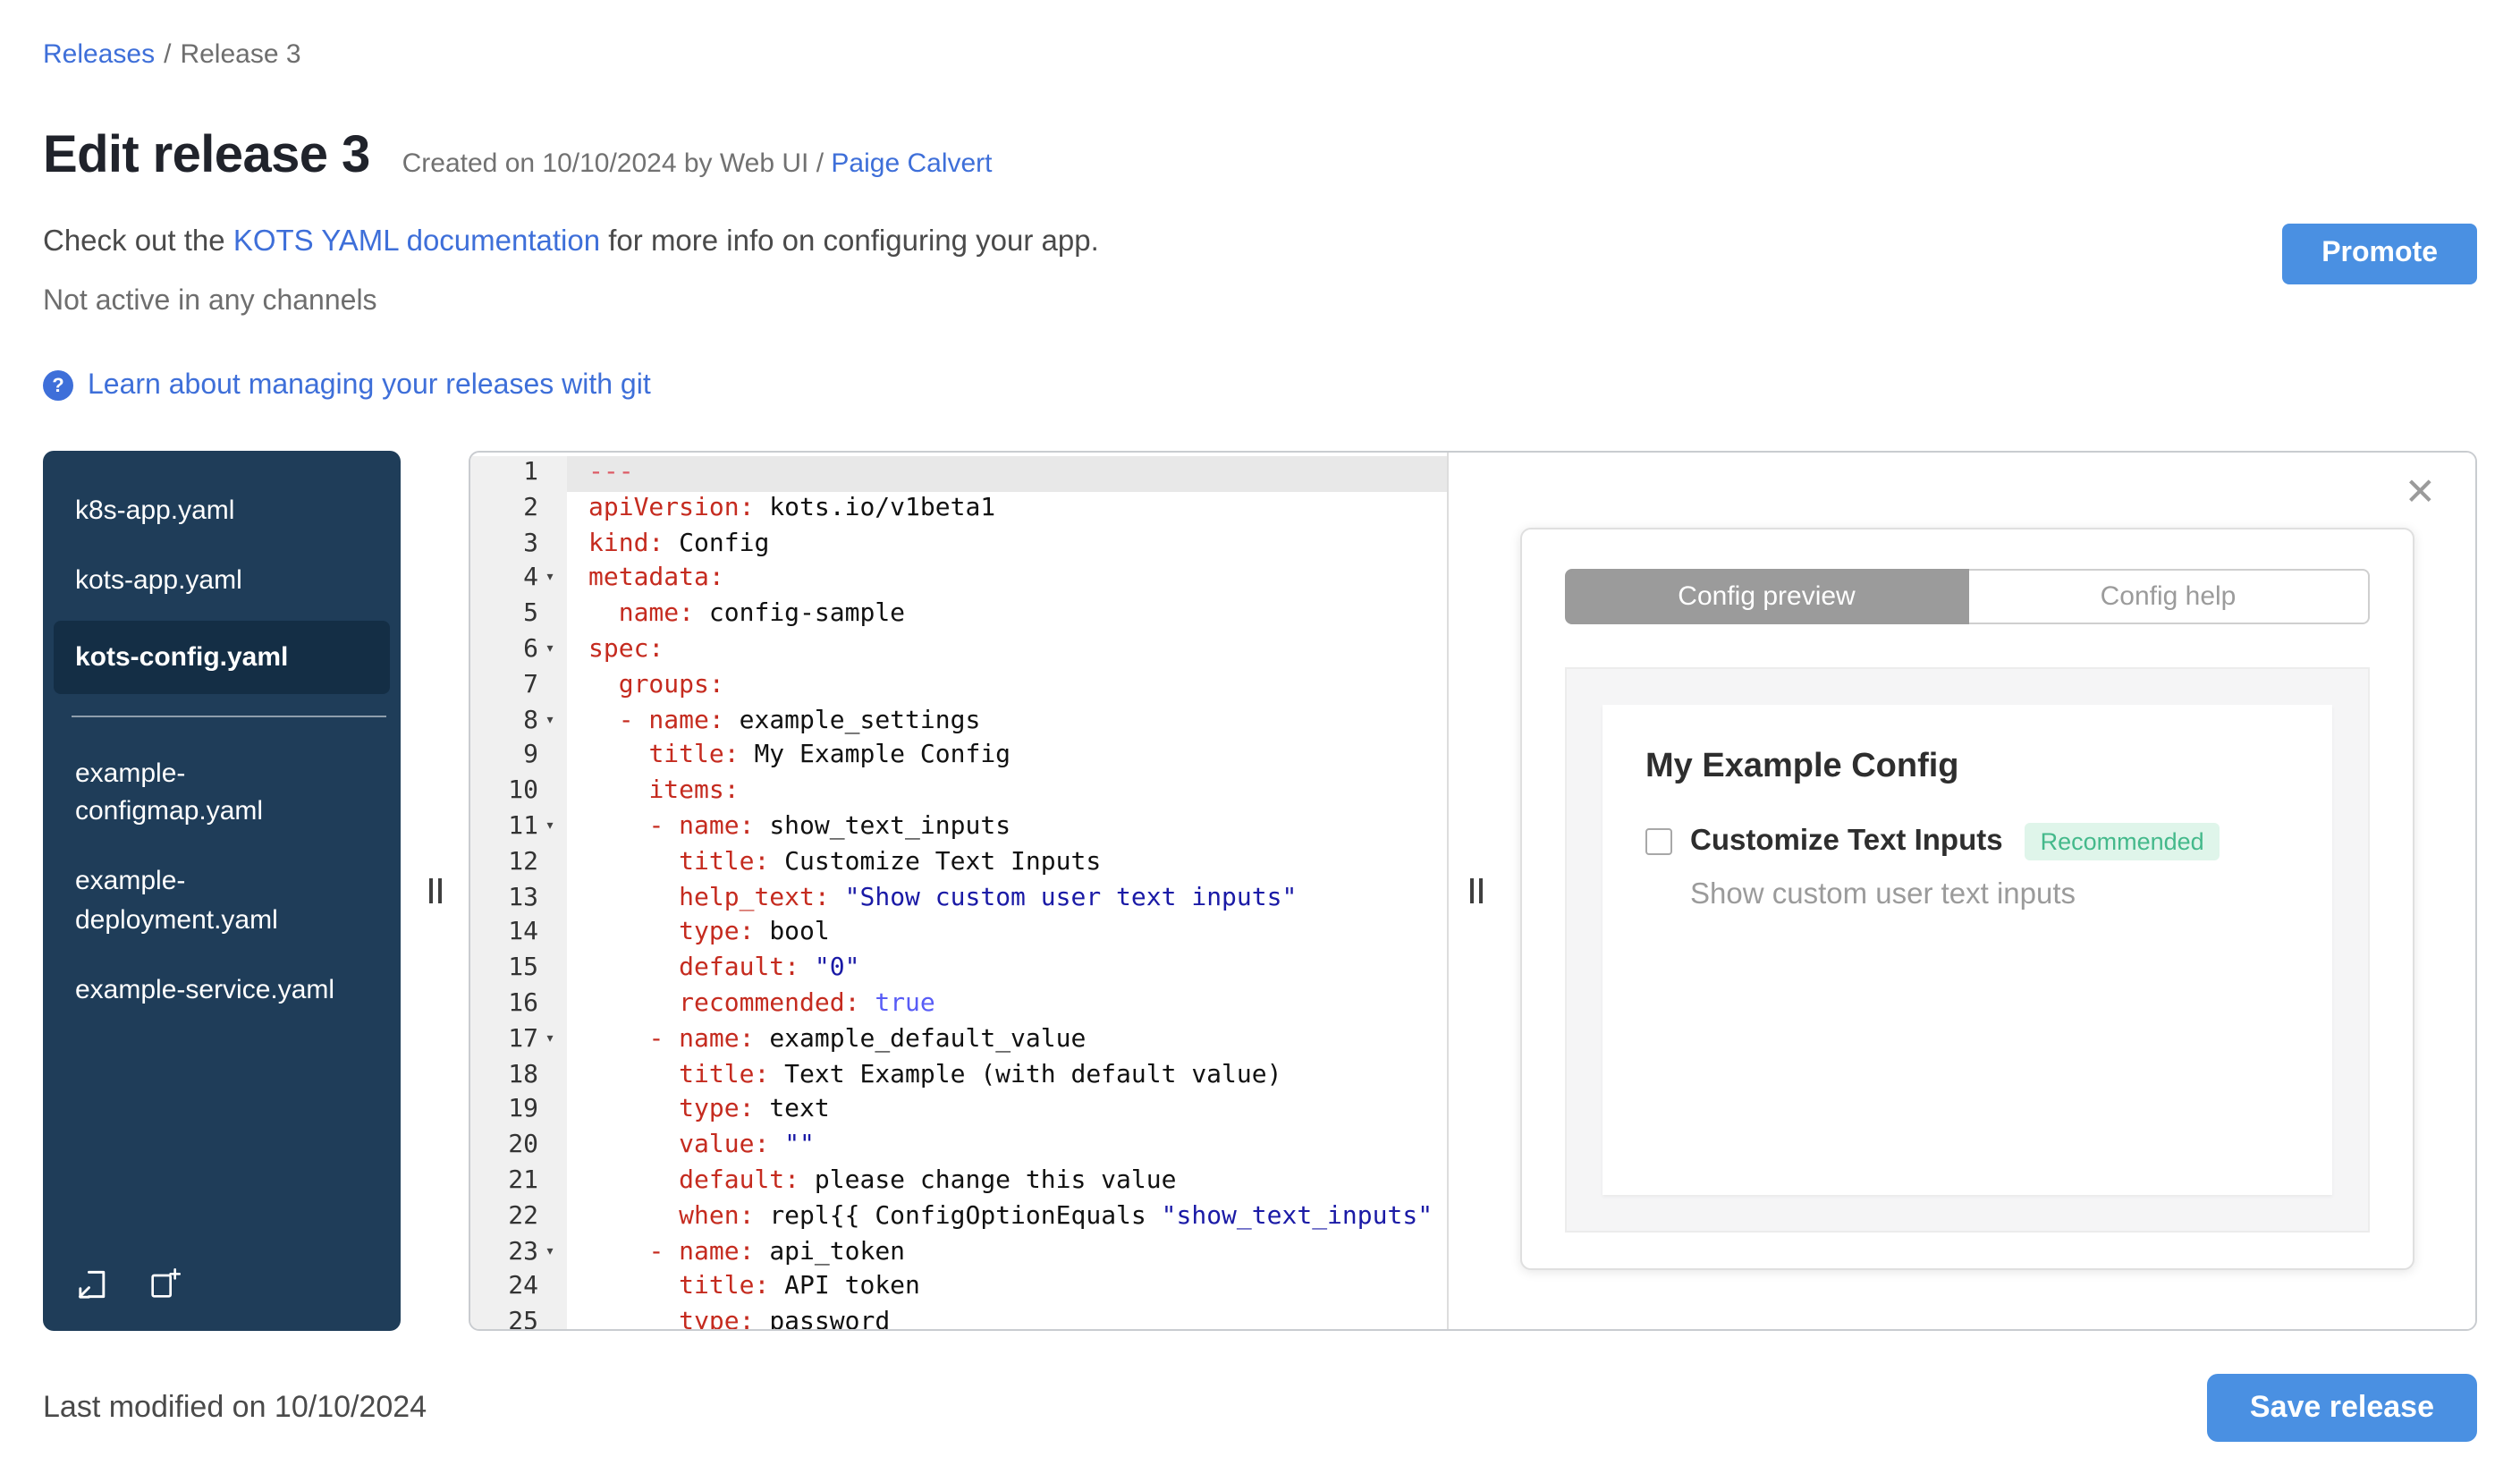 Image resolution: width=2520 pixels, height=1474 pixels. I want to click on code-line: 4 ▾ metadata:, so click(958, 580).